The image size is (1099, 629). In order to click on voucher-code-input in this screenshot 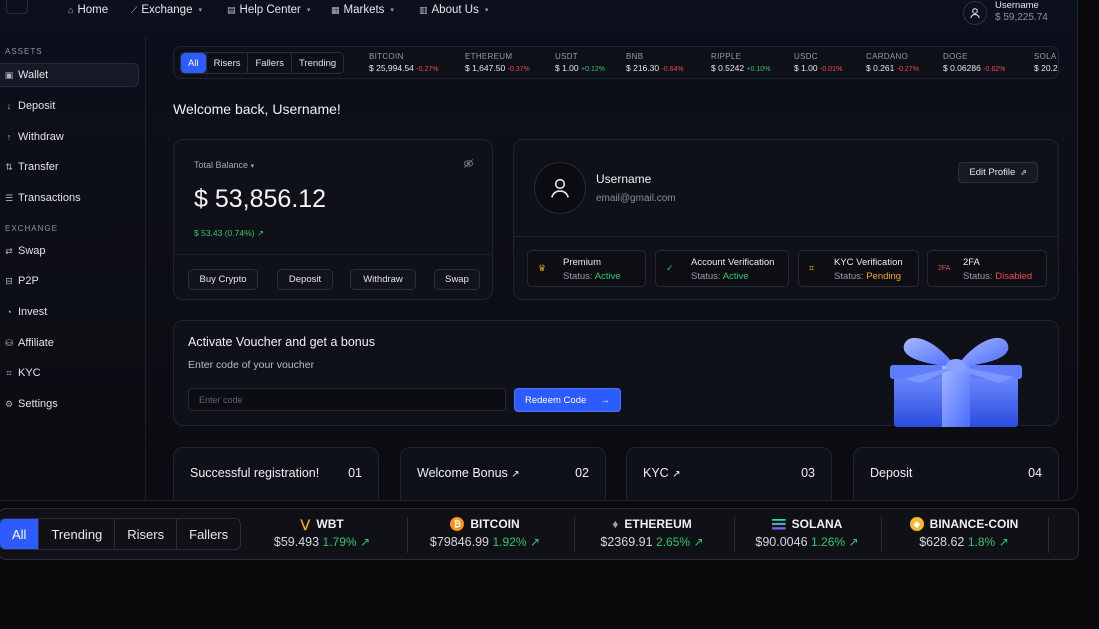, I will do `click(347, 399)`.